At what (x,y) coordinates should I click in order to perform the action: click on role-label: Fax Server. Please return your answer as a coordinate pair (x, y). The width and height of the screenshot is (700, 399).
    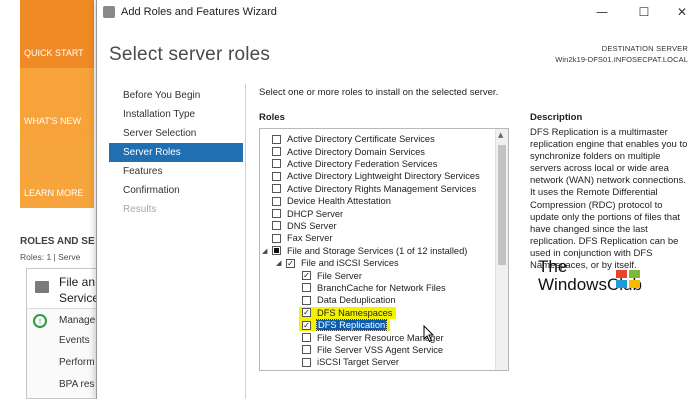
    Looking at the image, I should click on (310, 238).